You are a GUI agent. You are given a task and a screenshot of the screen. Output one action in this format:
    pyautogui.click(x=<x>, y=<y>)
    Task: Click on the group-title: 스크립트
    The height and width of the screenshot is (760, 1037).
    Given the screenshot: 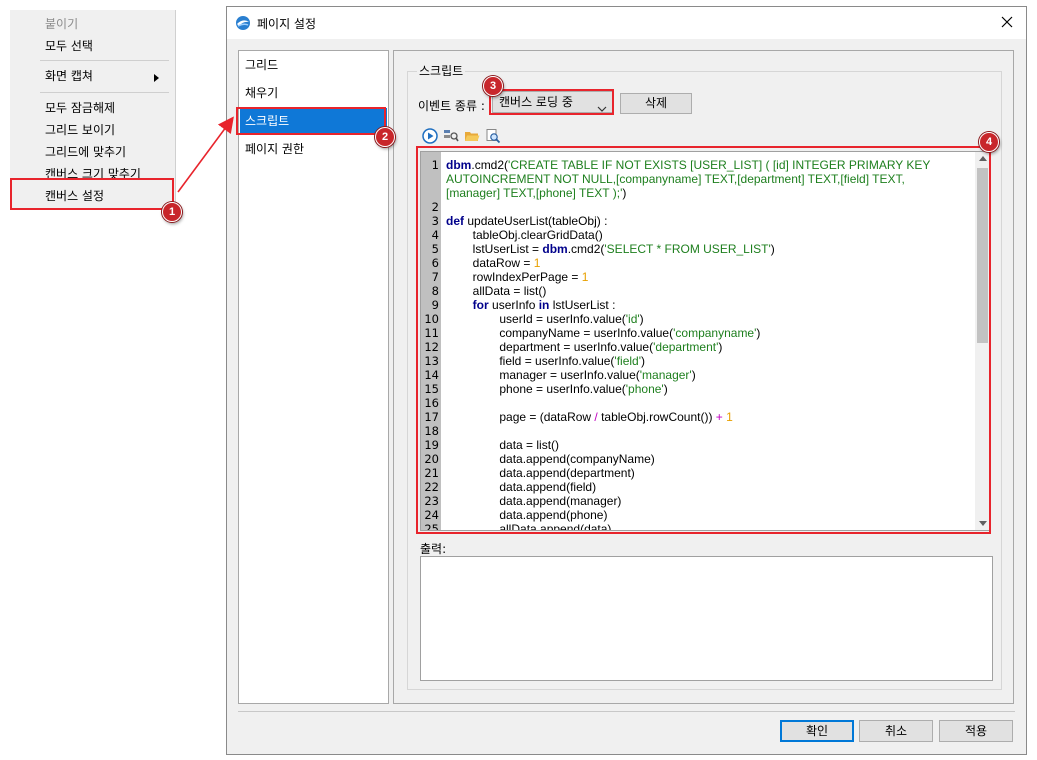 What is the action you would take?
    pyautogui.click(x=441, y=70)
    